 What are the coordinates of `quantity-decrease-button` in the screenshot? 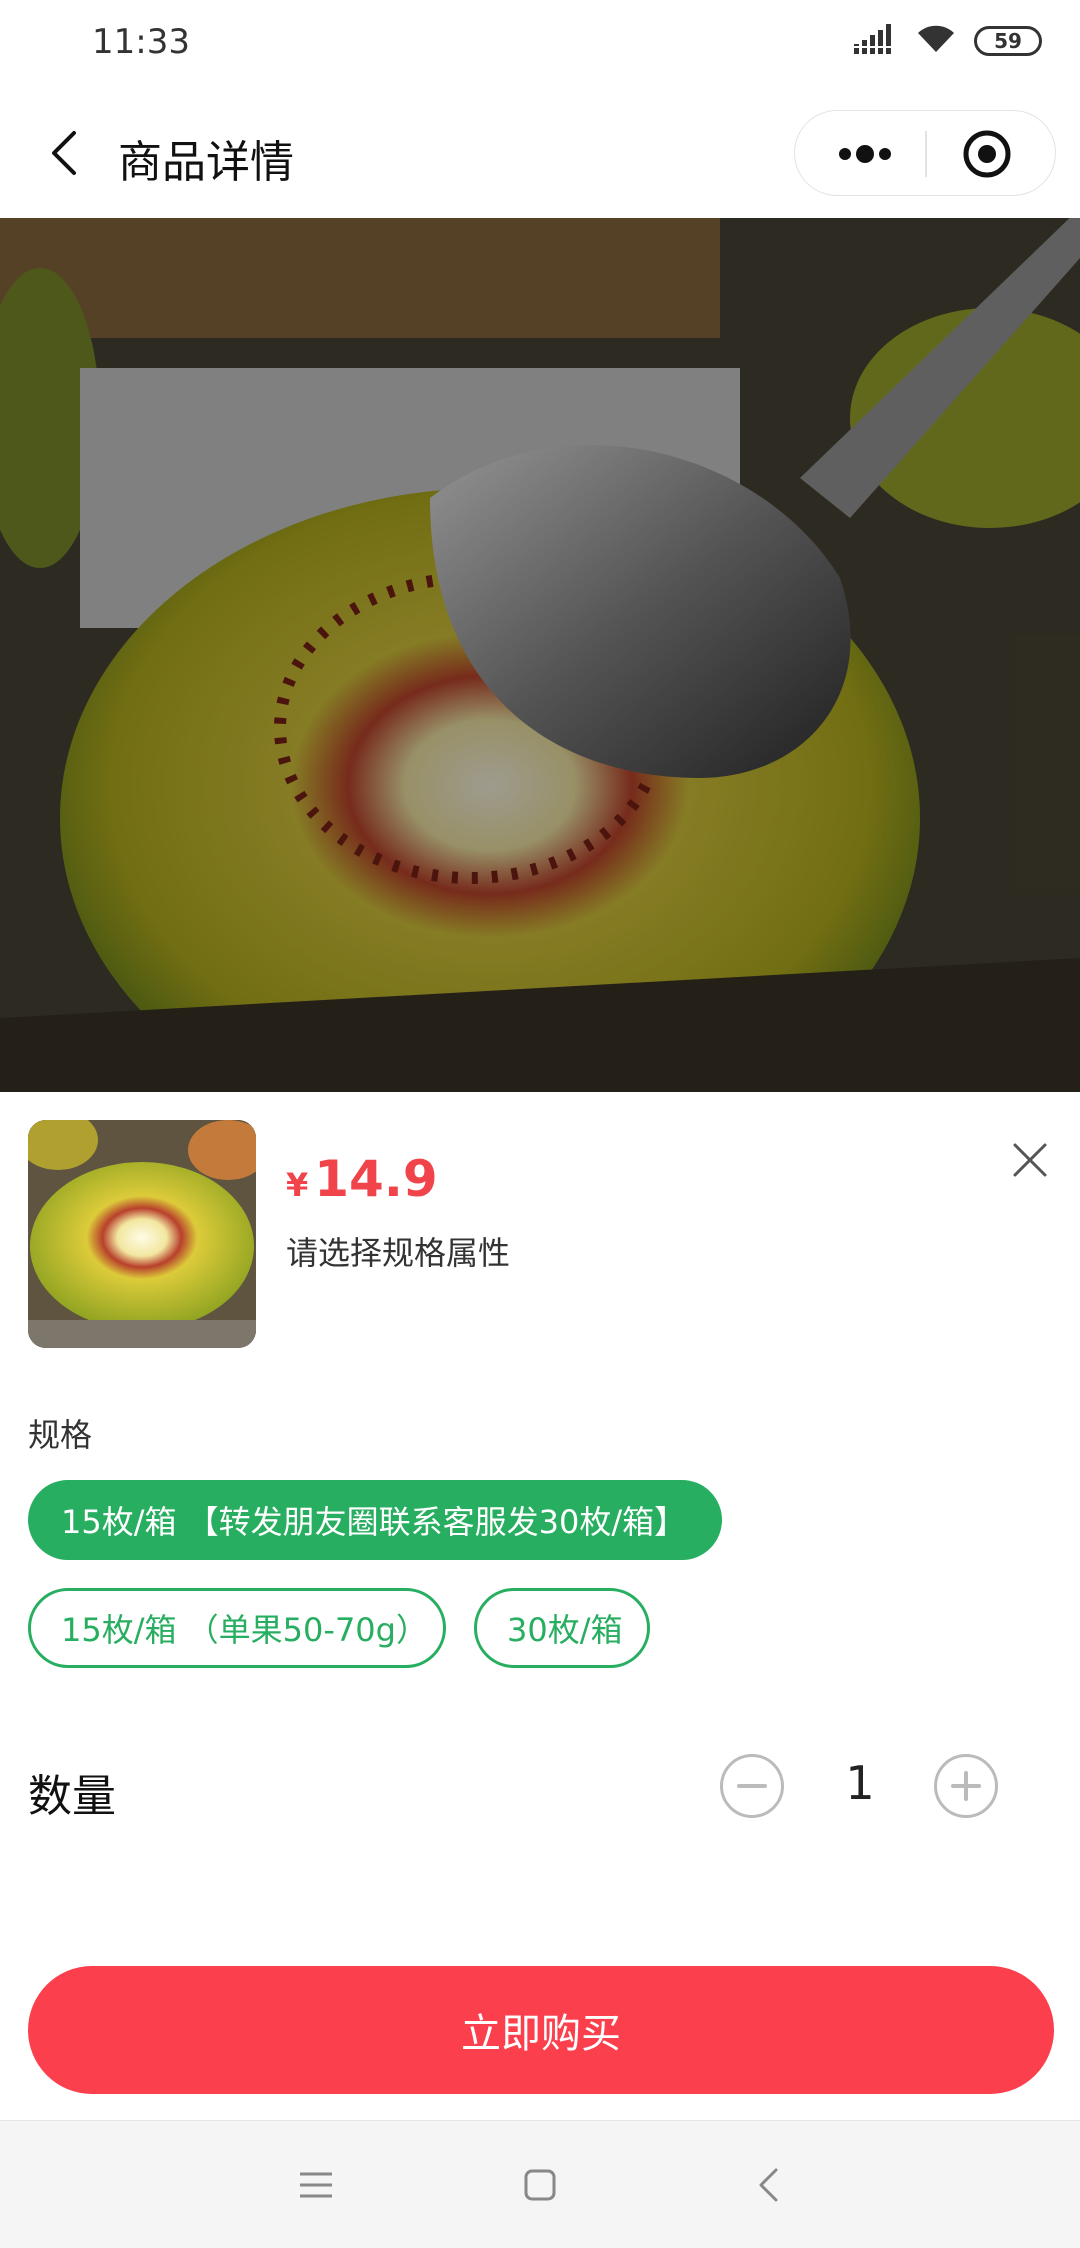 It's located at (752, 1786).